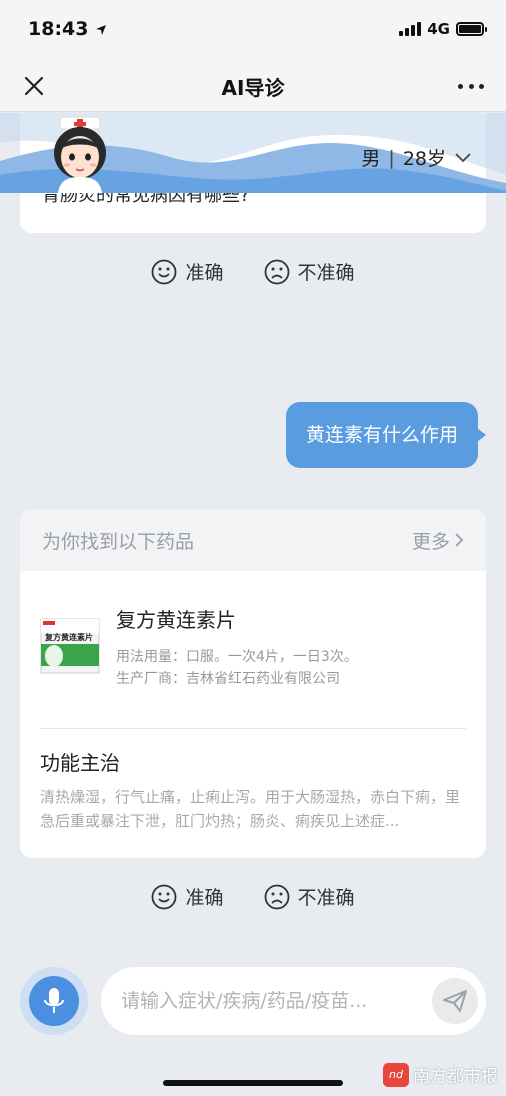  Describe the element at coordinates (70, 646) in the screenshot. I see `drug-package-image: 复方黄连素片` at that location.